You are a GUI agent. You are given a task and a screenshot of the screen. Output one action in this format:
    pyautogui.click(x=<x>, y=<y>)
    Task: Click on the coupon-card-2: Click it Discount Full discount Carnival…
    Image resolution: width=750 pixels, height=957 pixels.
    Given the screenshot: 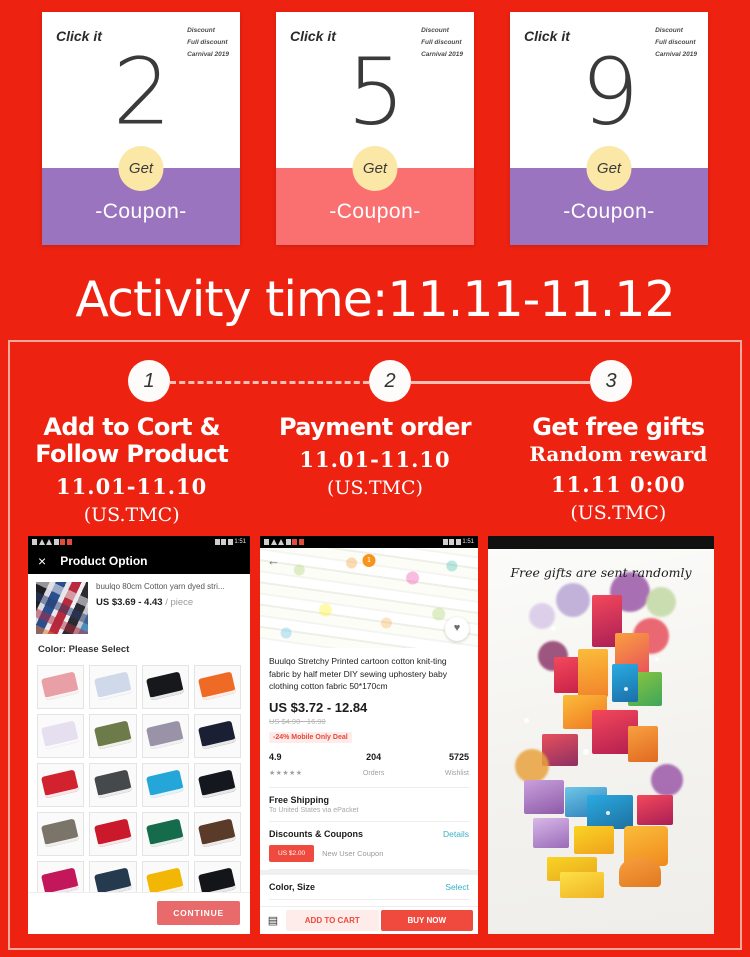 What is the action you would take?
    pyautogui.click(x=375, y=128)
    